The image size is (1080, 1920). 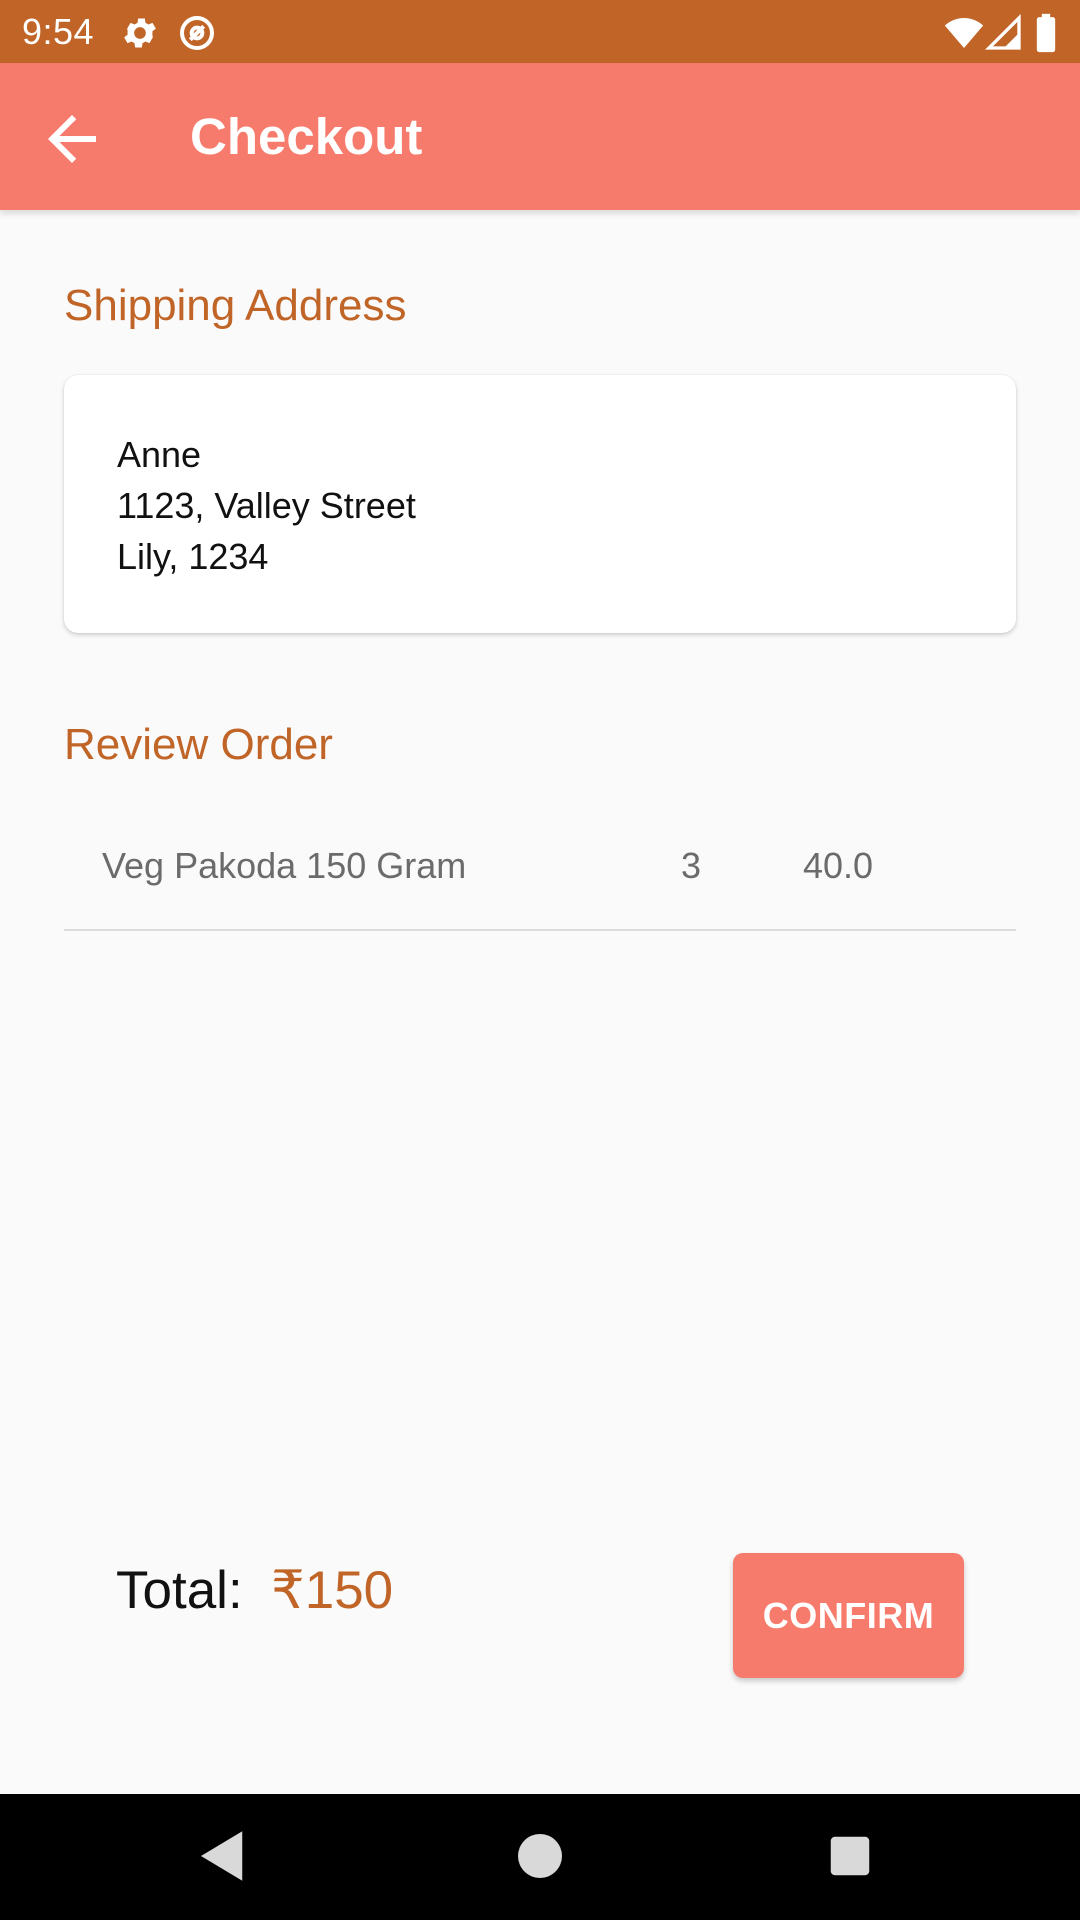 What do you see at coordinates (850, 1856) in the screenshot?
I see `recents-square-icon` at bounding box center [850, 1856].